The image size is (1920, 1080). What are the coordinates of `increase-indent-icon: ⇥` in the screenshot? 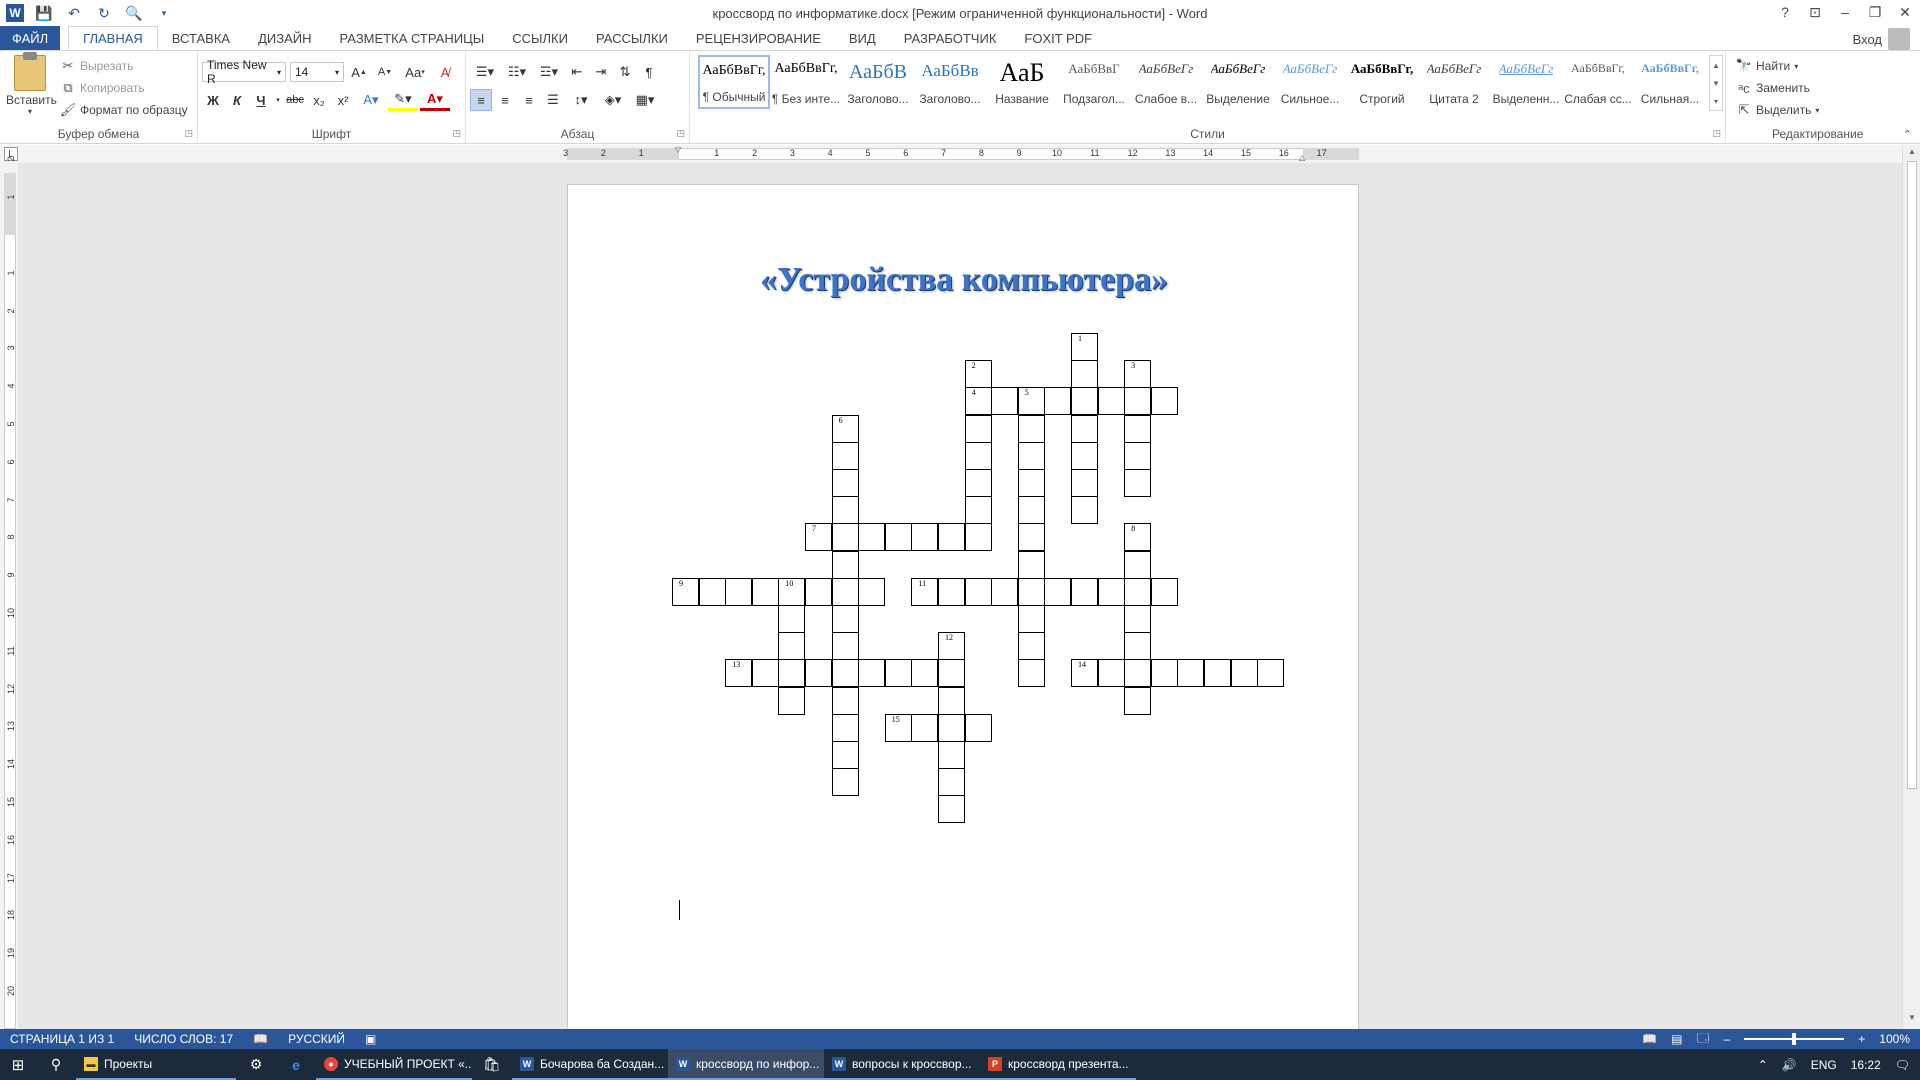 It's located at (601, 72).